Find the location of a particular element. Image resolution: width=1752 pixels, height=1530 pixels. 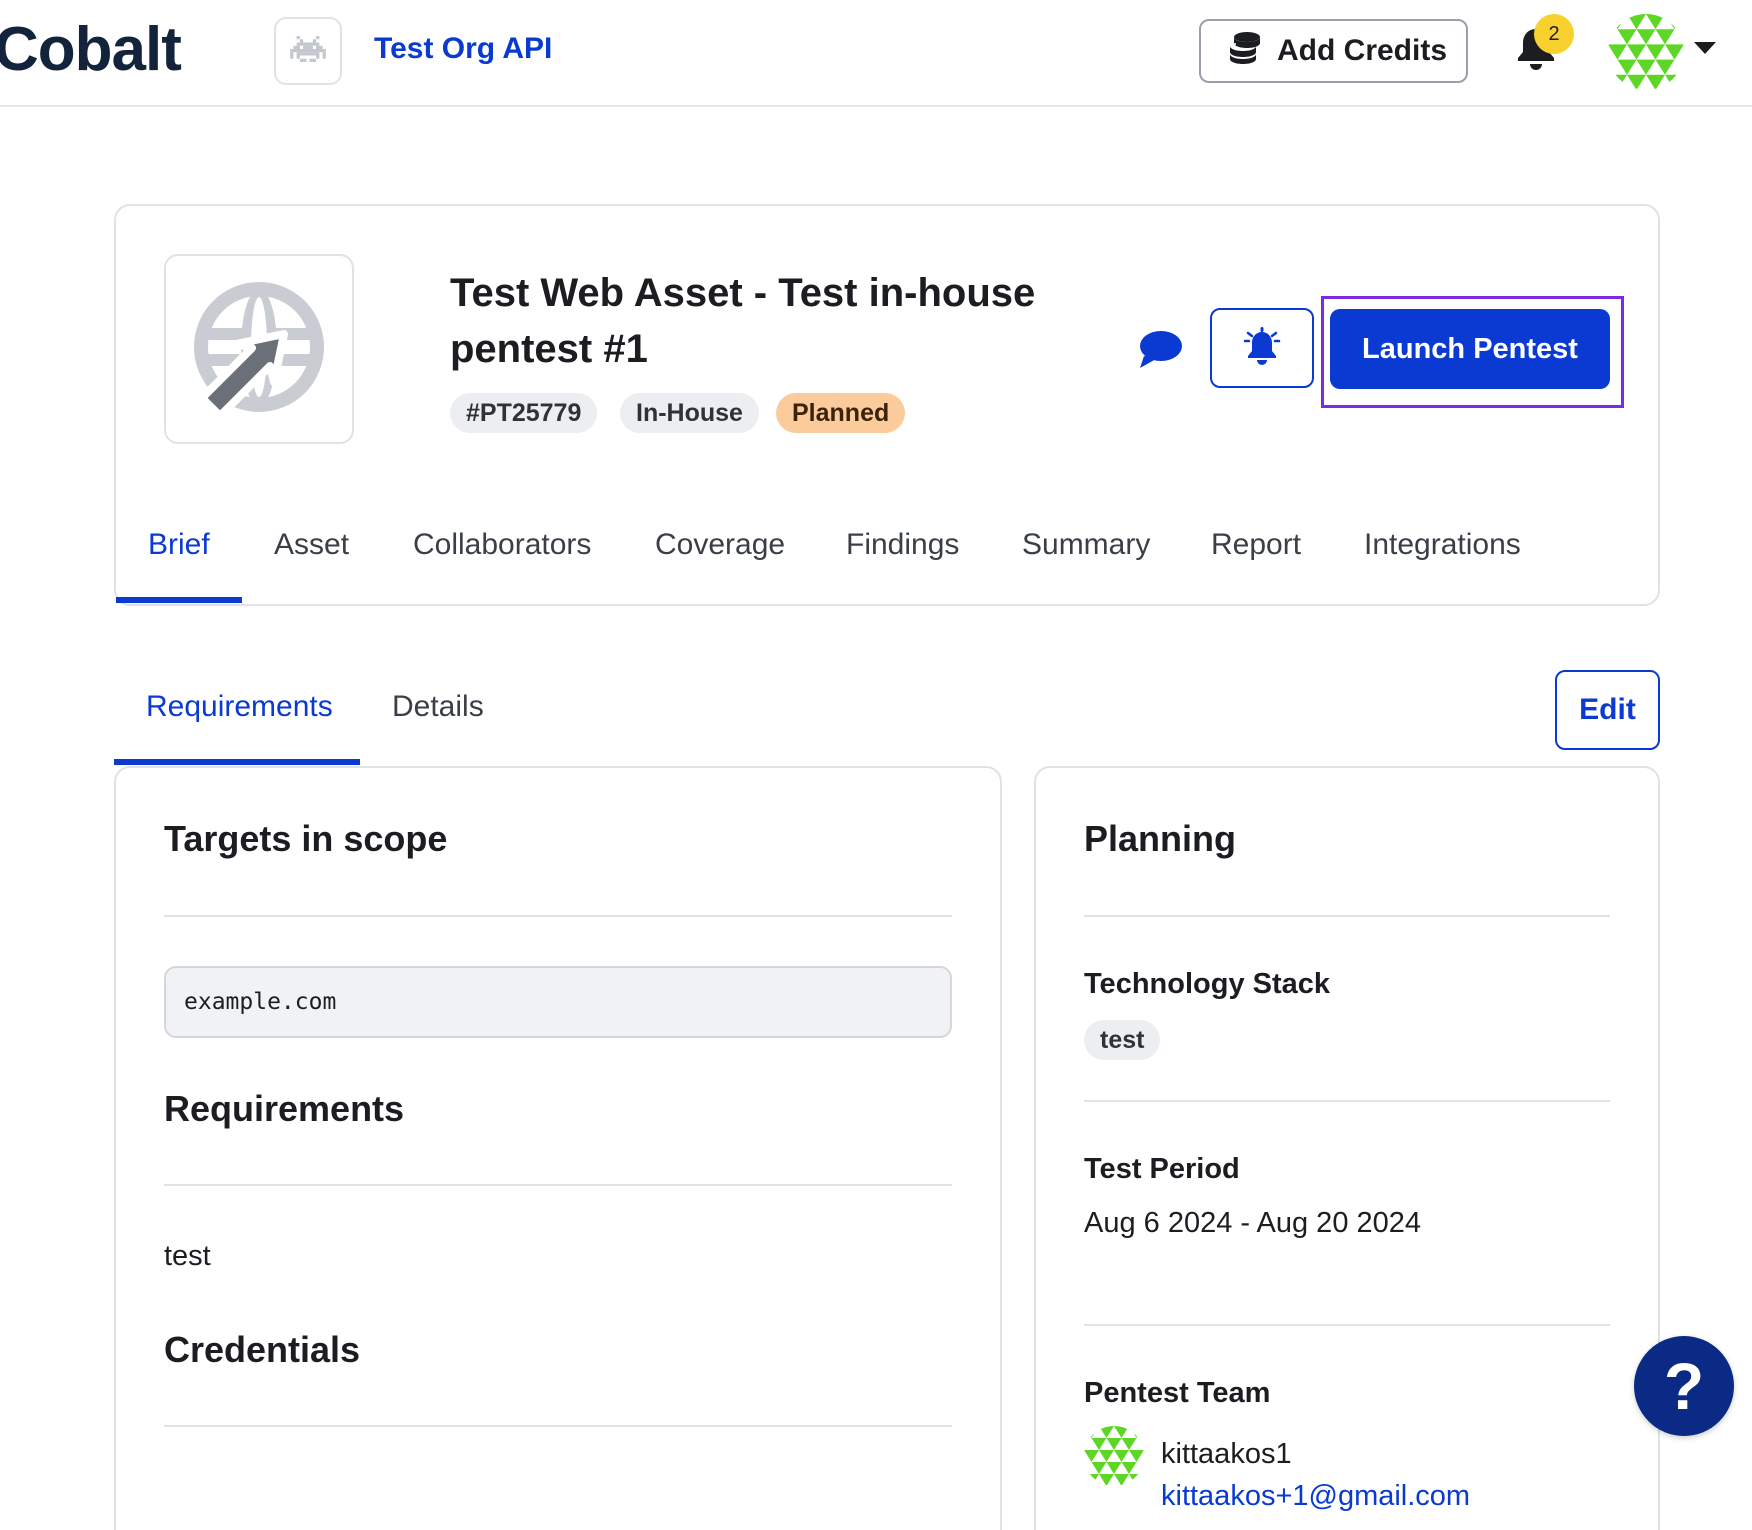

targets-heading: Targets in scope is located at coordinates (306, 838).